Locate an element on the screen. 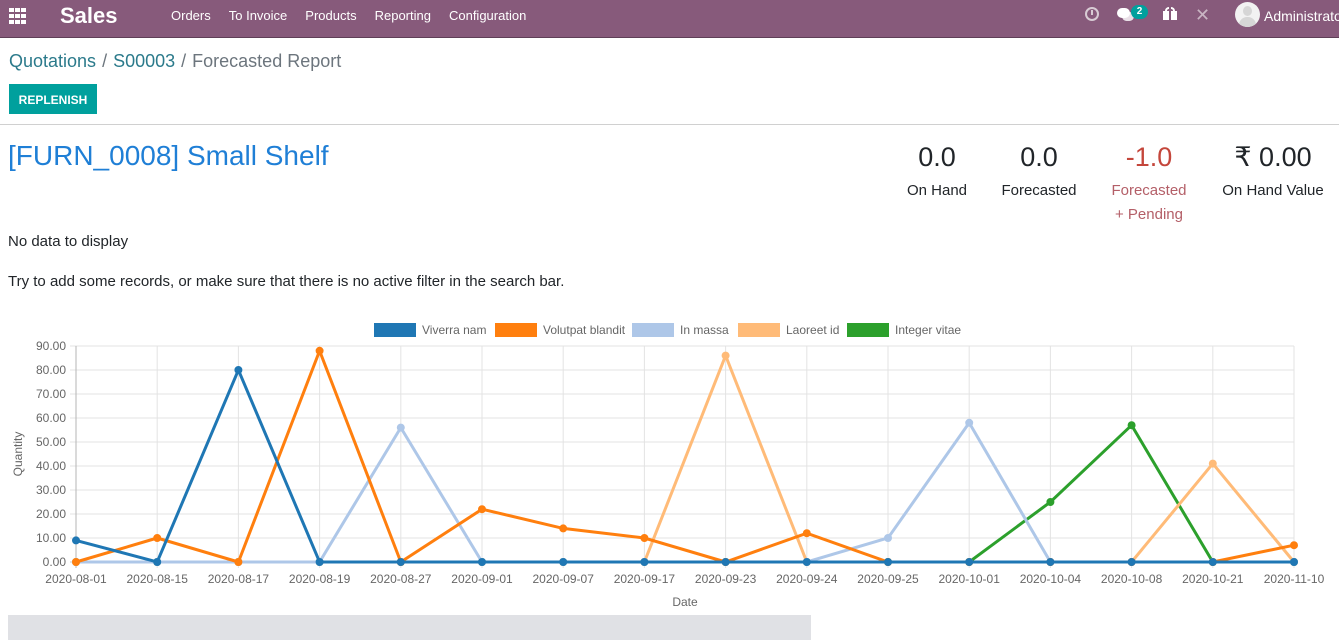 The height and width of the screenshot is (640, 1339). x-tick-label: 2020-10-01 is located at coordinates (970, 579).